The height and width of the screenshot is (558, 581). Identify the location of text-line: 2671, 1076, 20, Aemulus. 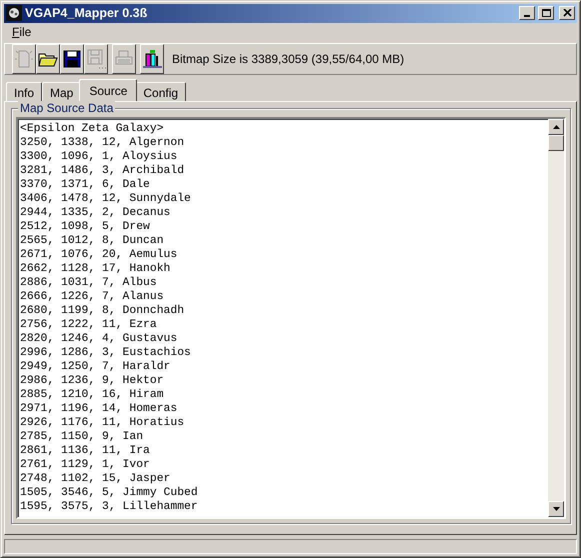
(99, 255).